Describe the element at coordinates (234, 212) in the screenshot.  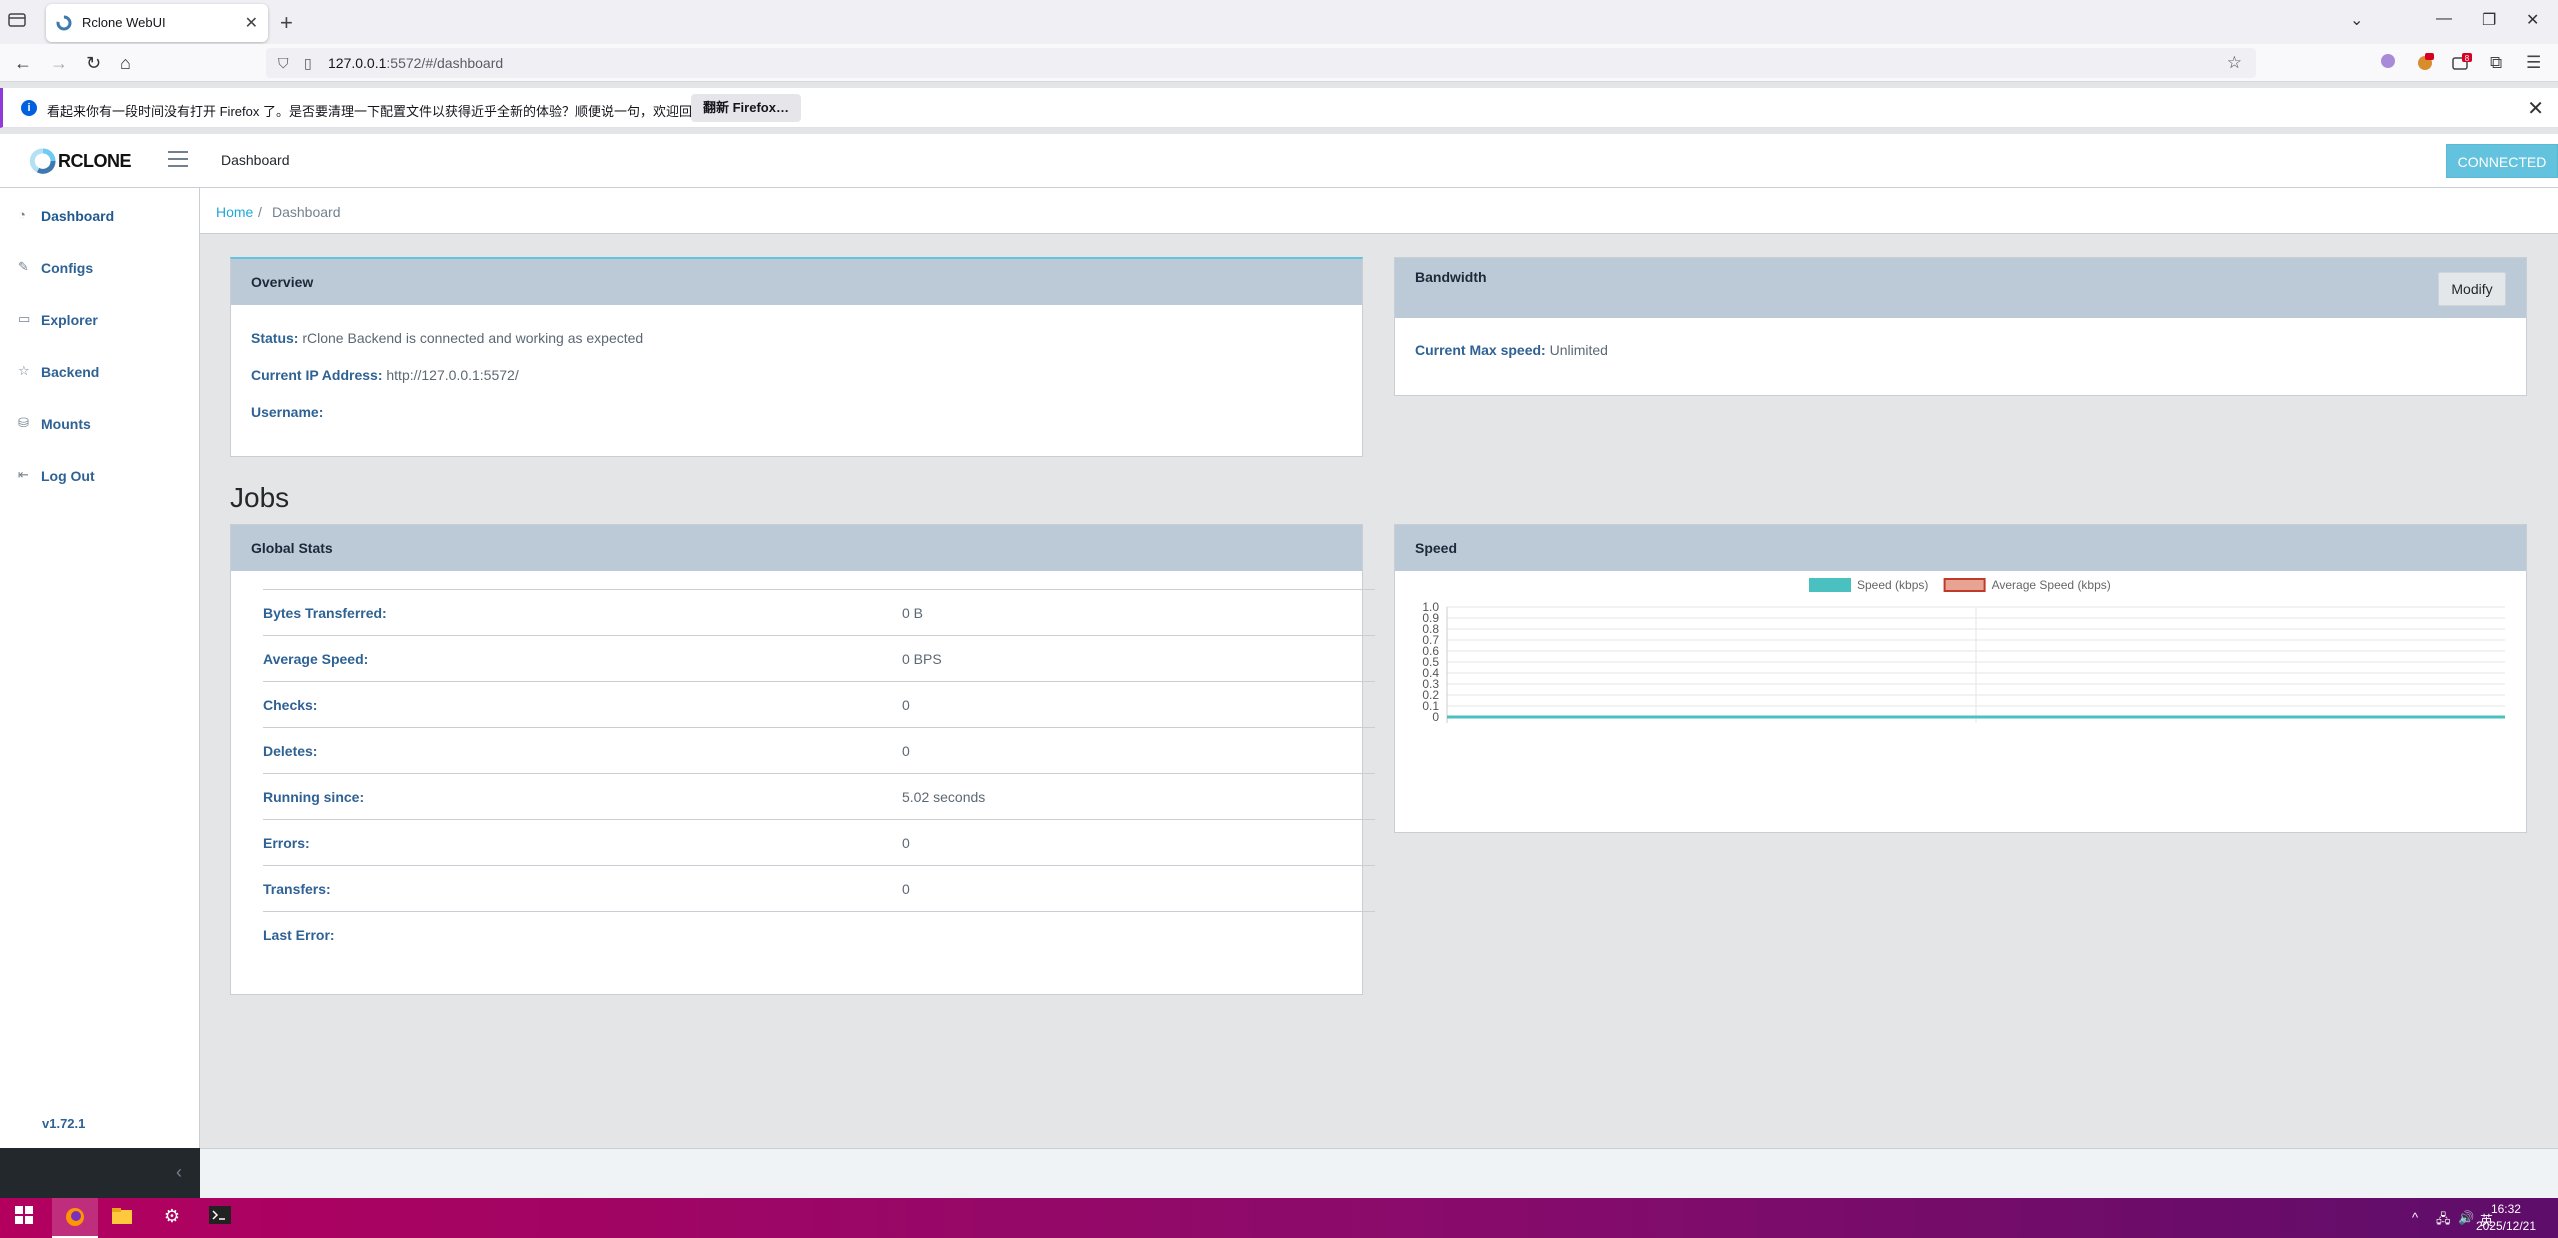
I see `breadcrumb-home-link: Home` at that location.